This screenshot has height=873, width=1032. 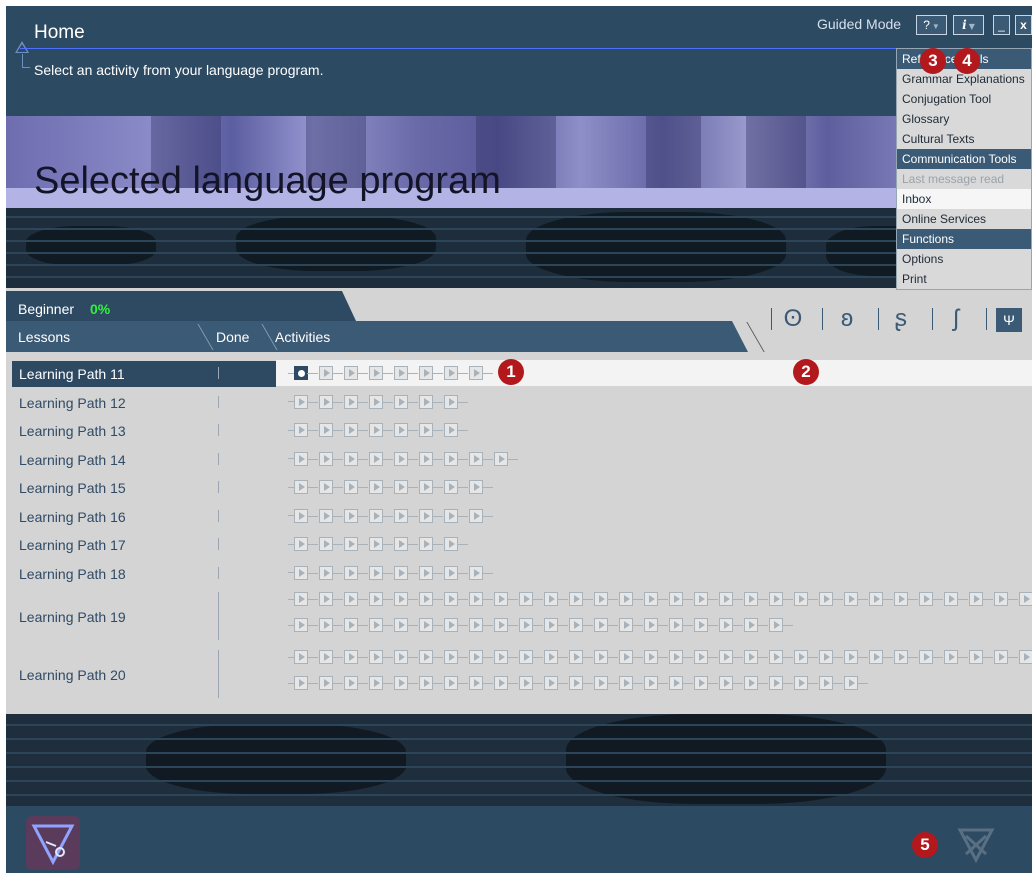 What do you see at coordinates (53, 843) in the screenshot?
I see `app-logo-icon` at bounding box center [53, 843].